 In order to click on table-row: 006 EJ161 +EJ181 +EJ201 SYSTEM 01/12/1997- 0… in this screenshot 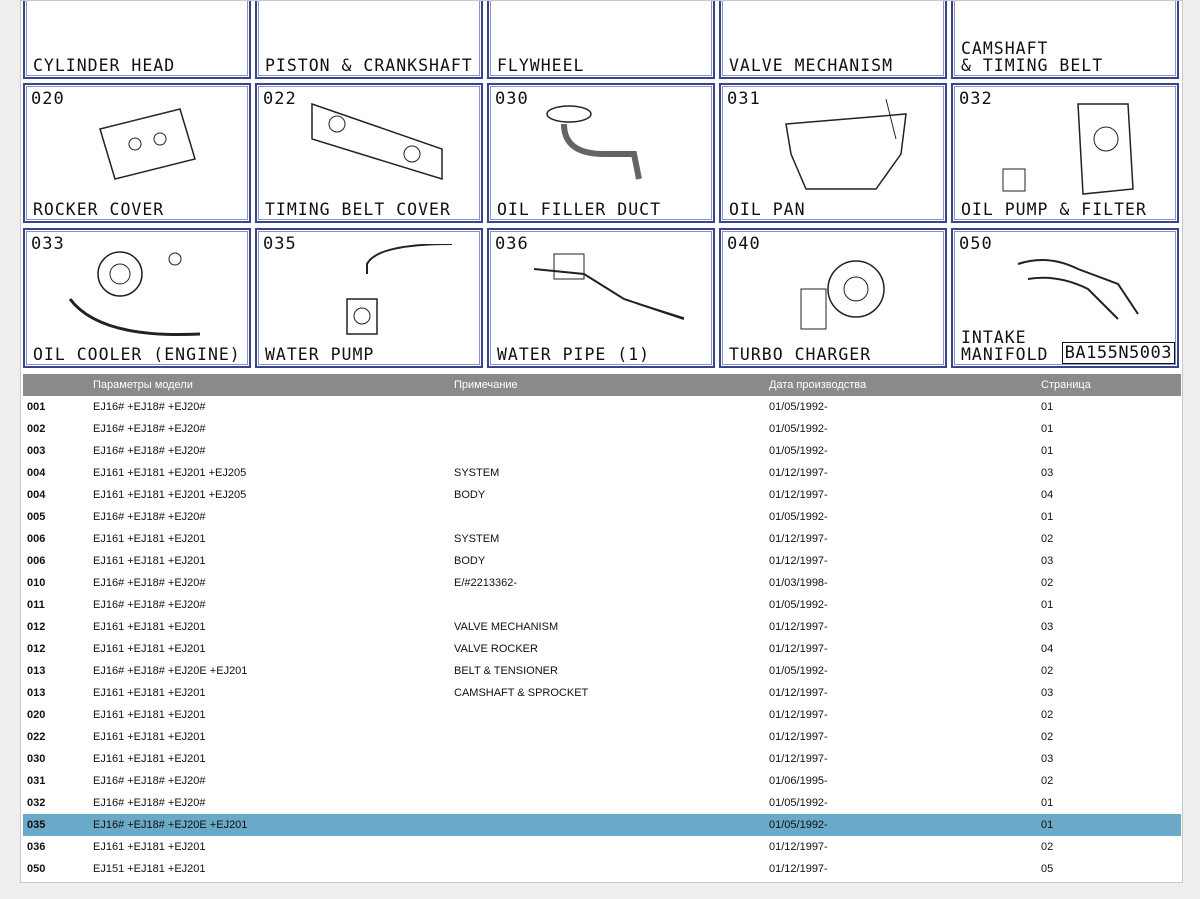, I will do `click(602, 539)`.